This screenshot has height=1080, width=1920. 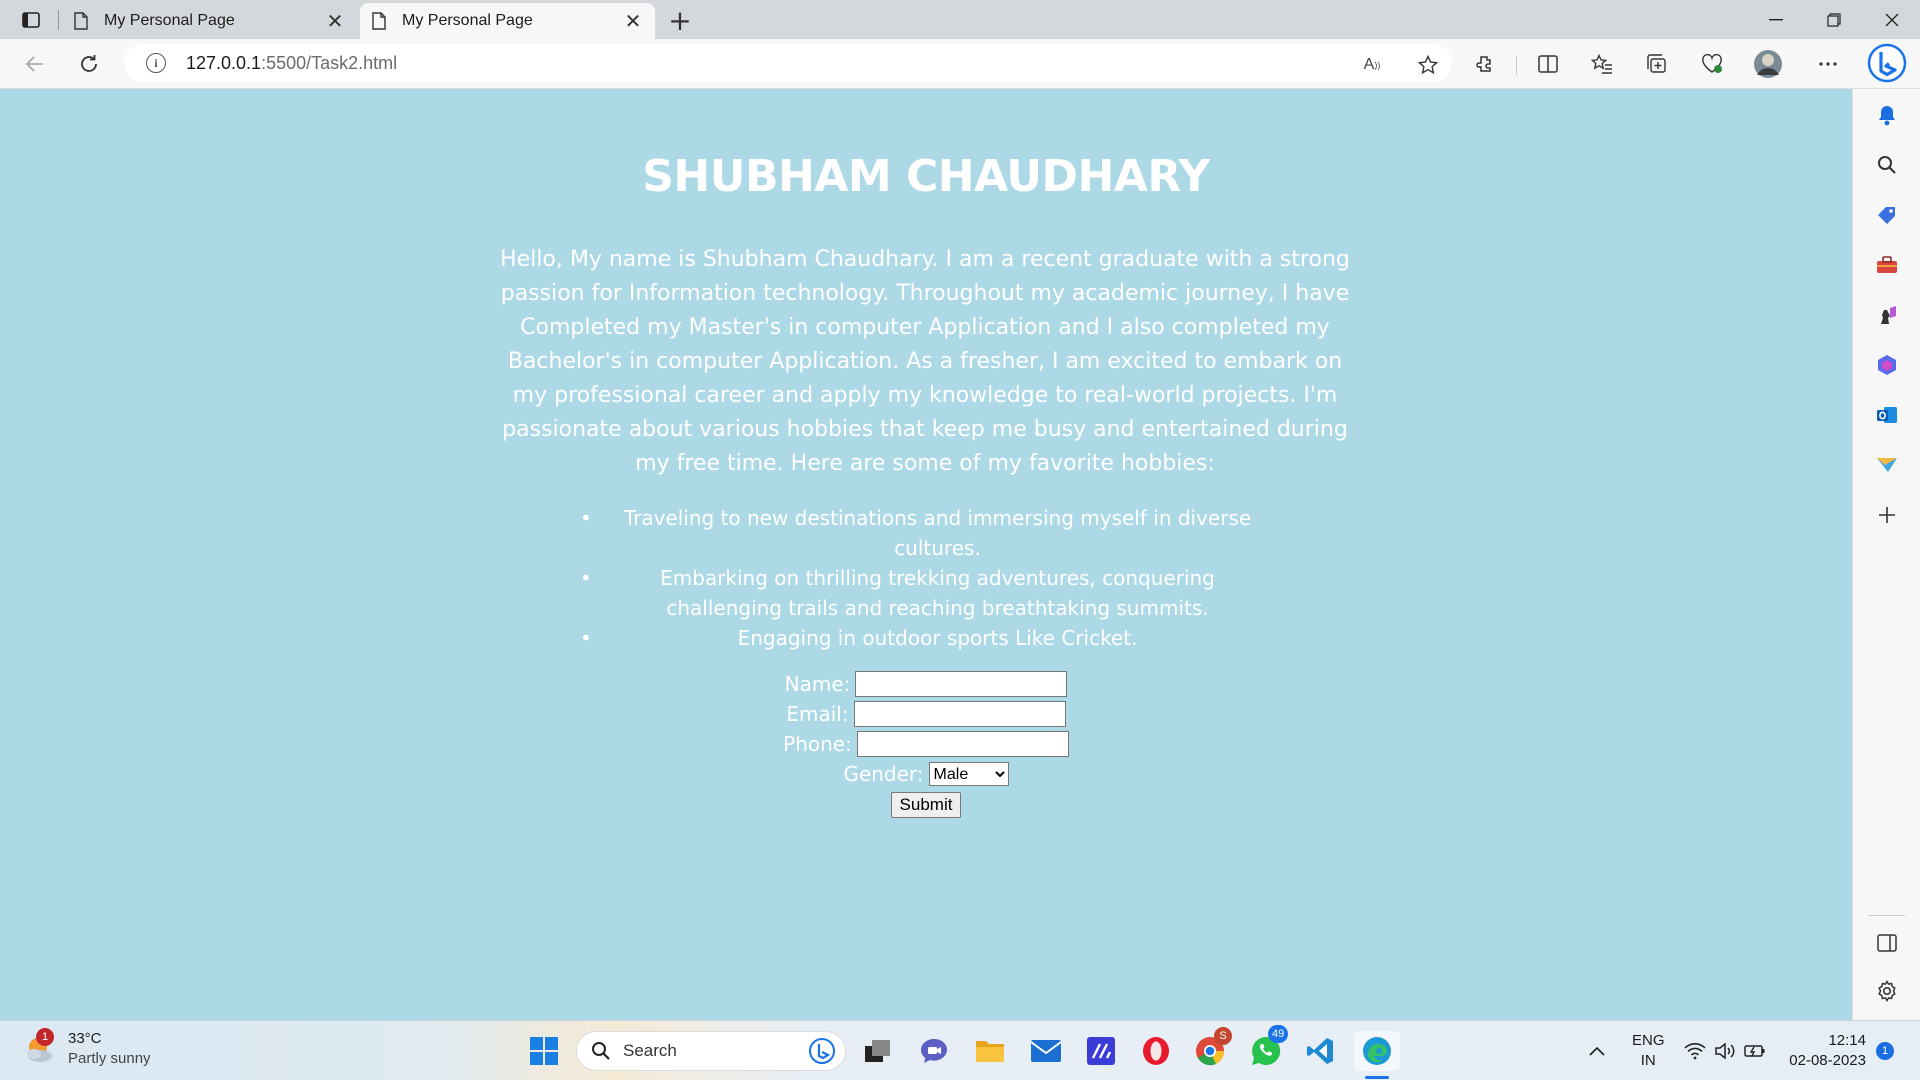 I want to click on edge-sidebar, so click(x=1886, y=554).